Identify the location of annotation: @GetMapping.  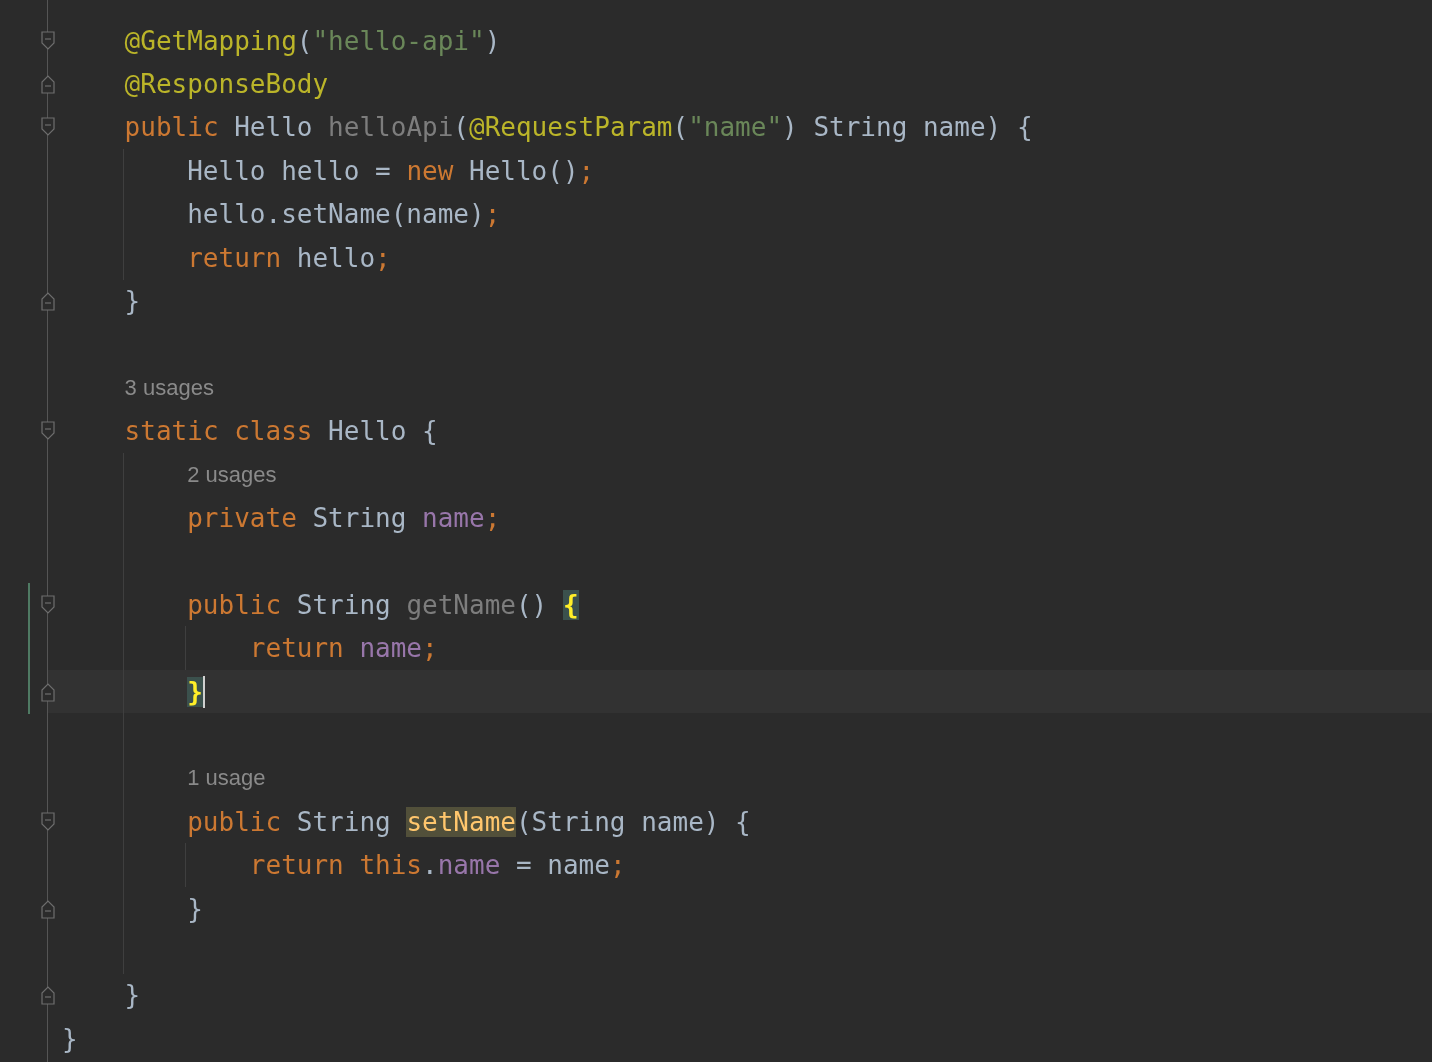
(210, 40).